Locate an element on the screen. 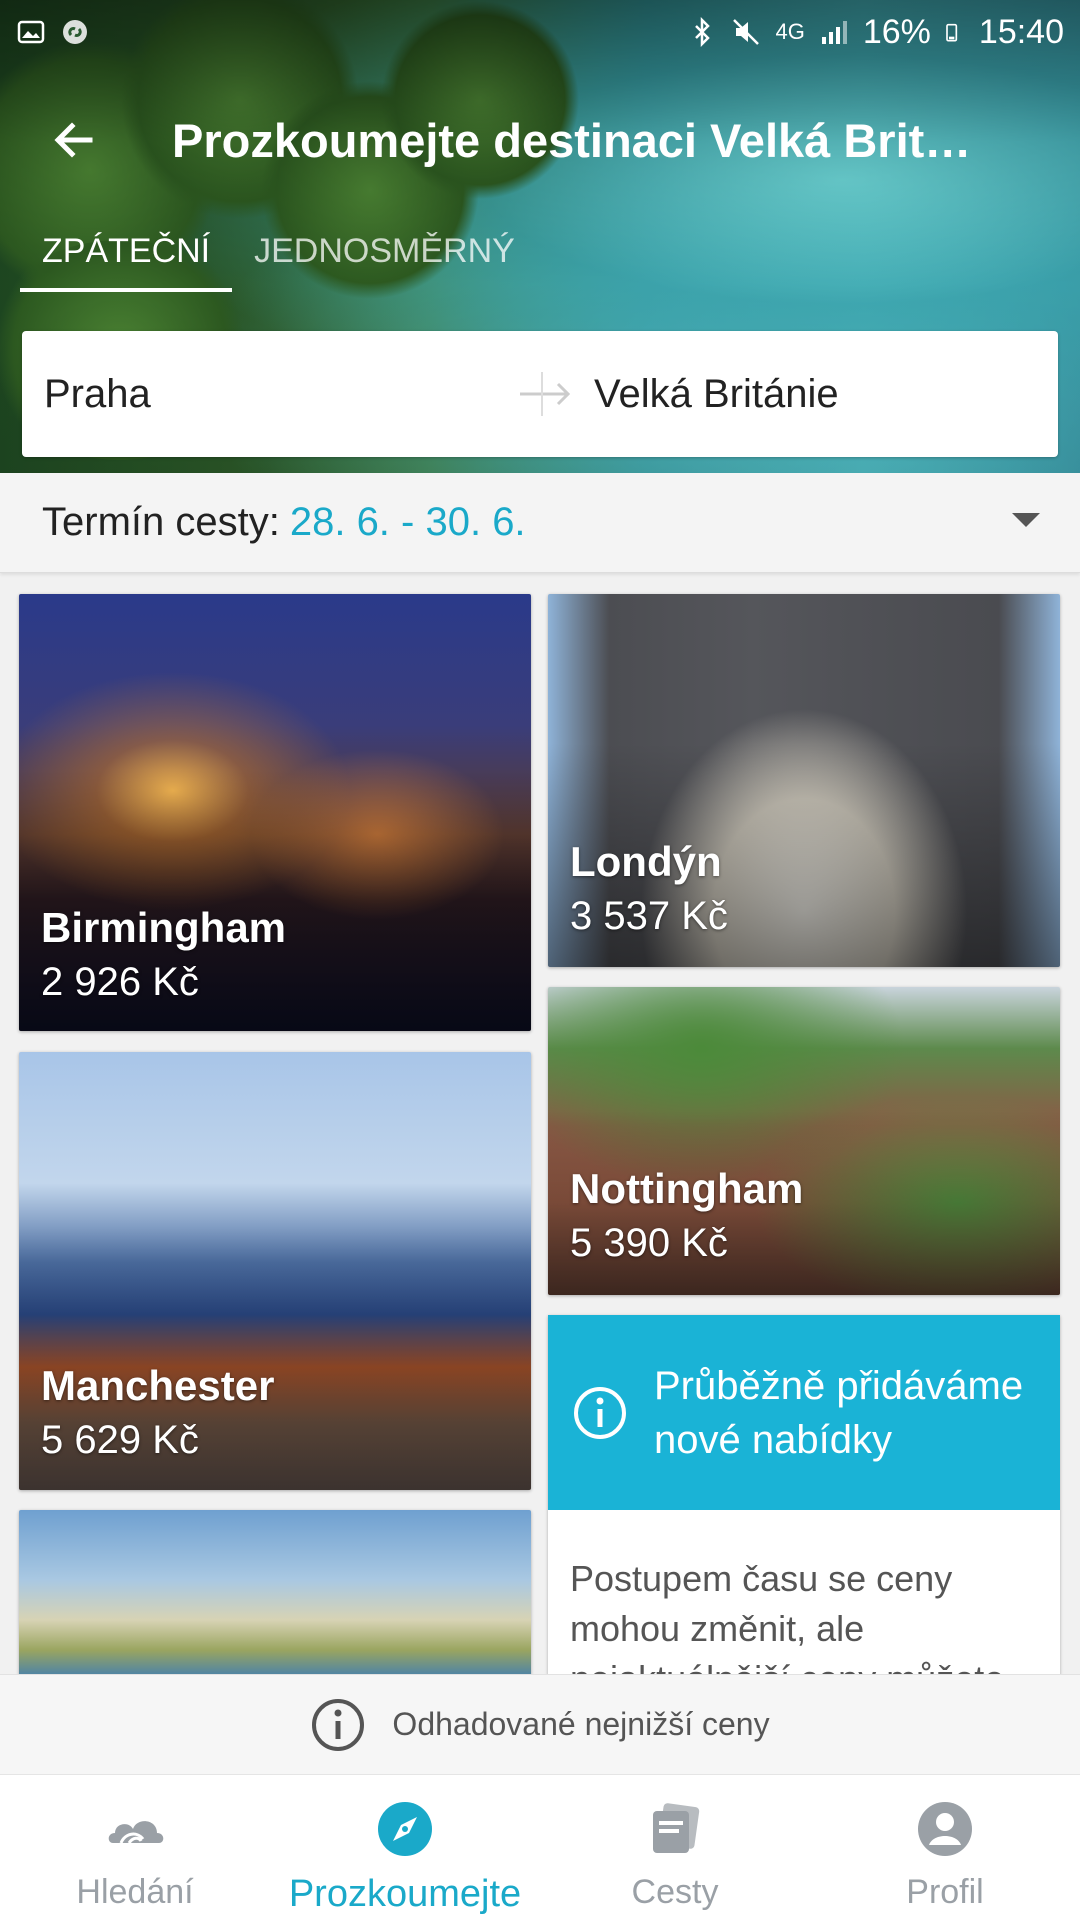 The height and width of the screenshot is (1920, 1080). nav-label: Profil is located at coordinates (945, 1892).